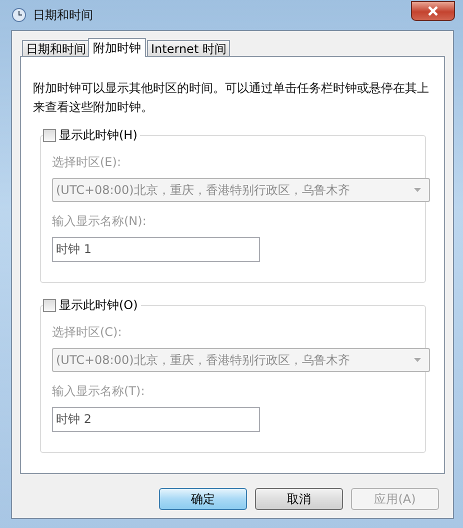 This screenshot has height=528, width=463. Describe the element at coordinates (63, 15) in the screenshot. I see `window-title: 日期和时间` at that location.